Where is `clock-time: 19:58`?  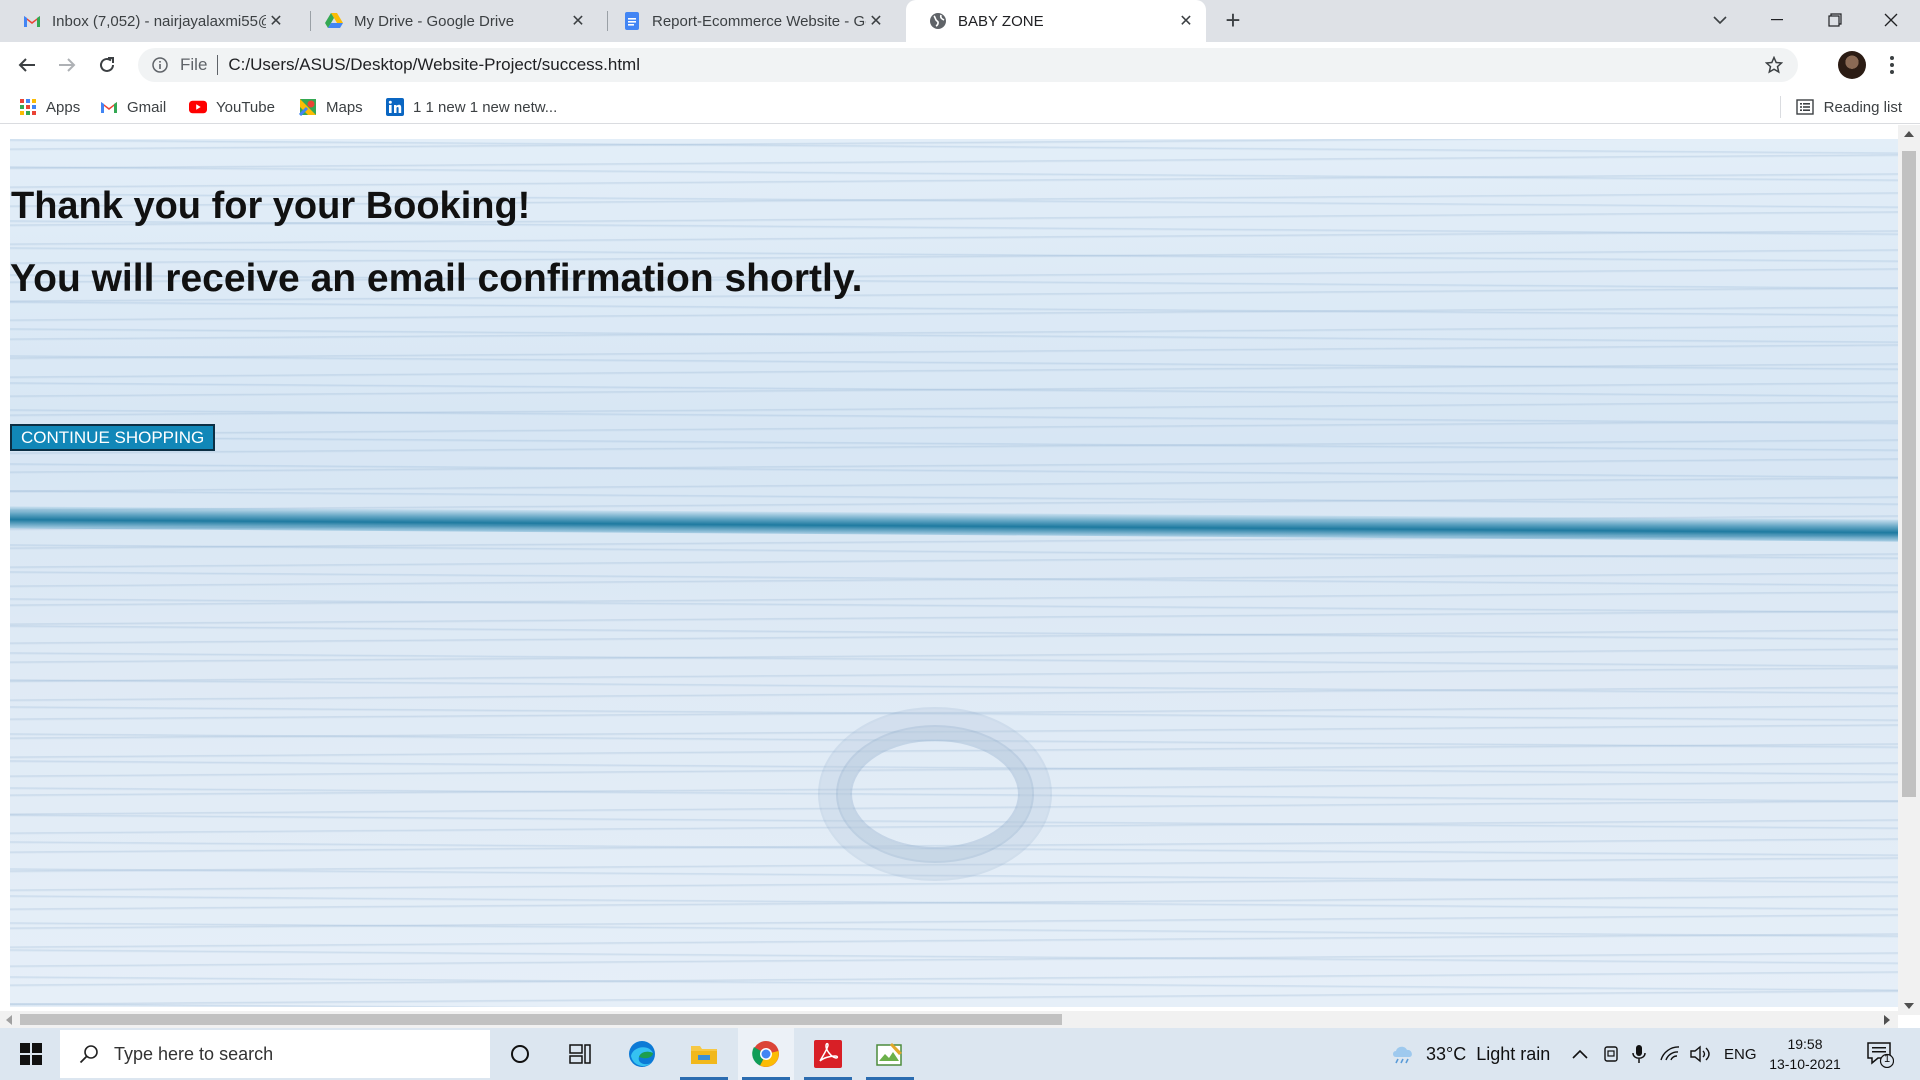 clock-time: 19:58 is located at coordinates (1805, 1044).